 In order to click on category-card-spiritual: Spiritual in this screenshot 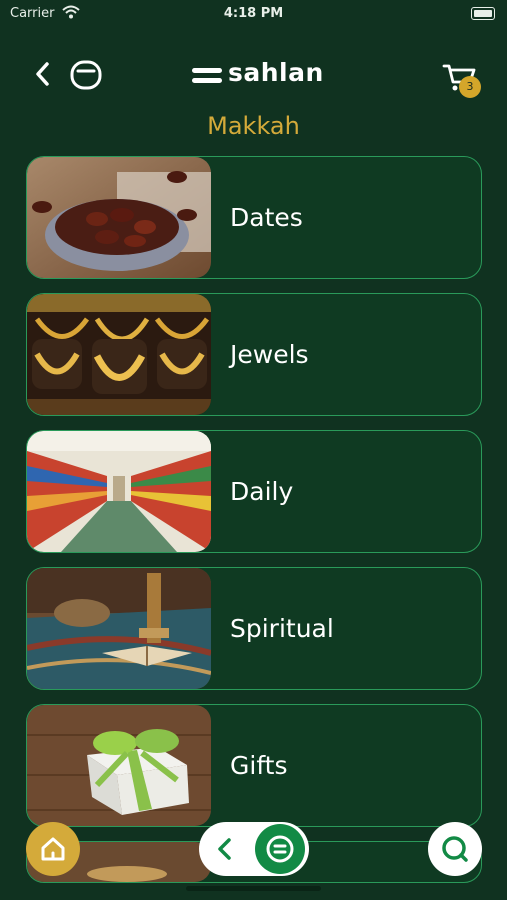, I will do `click(254, 628)`.